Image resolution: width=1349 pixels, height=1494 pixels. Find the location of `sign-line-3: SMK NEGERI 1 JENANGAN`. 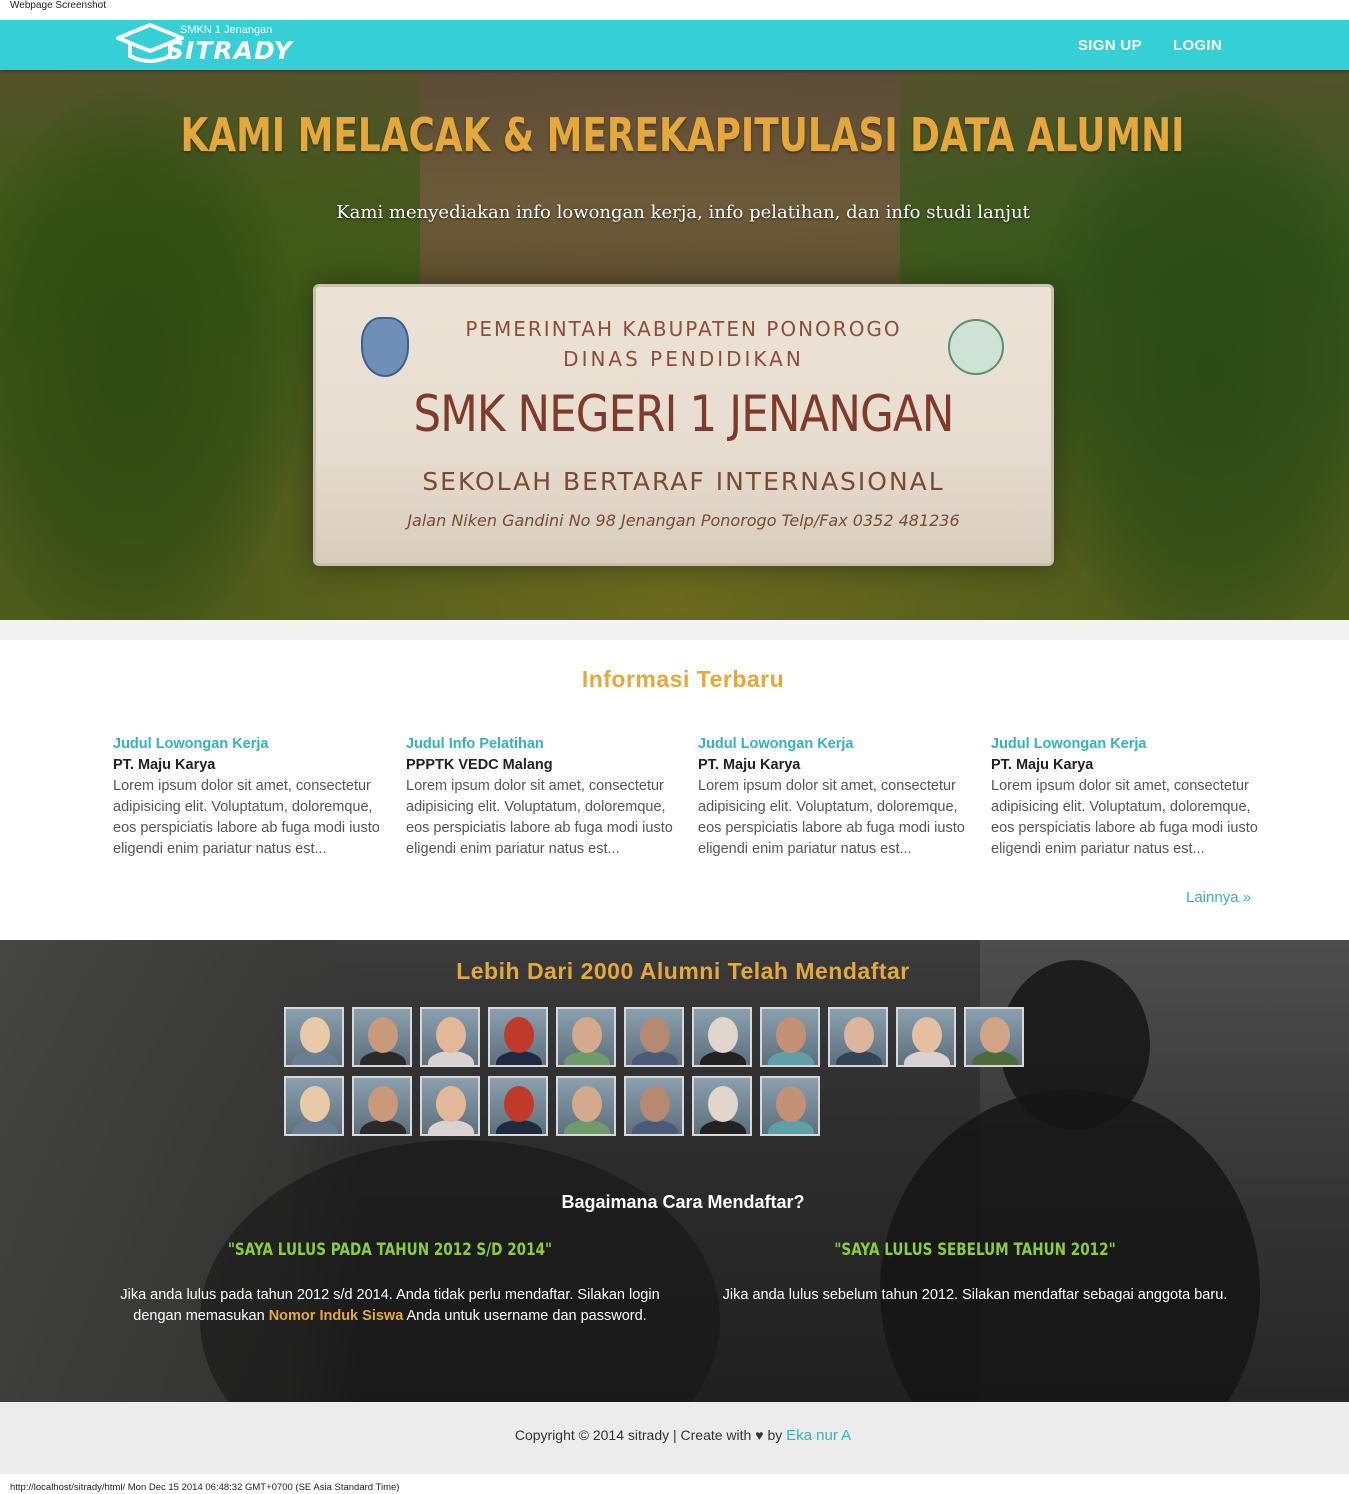

sign-line-3: SMK NEGERI 1 JENANGAN is located at coordinates (684, 414).